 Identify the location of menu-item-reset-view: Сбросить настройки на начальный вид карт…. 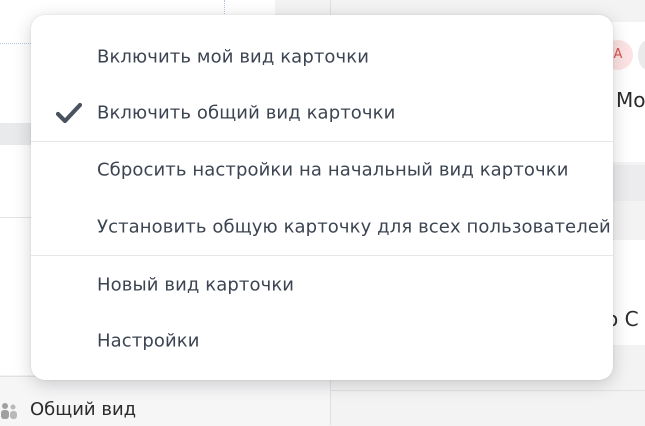
(322, 170).